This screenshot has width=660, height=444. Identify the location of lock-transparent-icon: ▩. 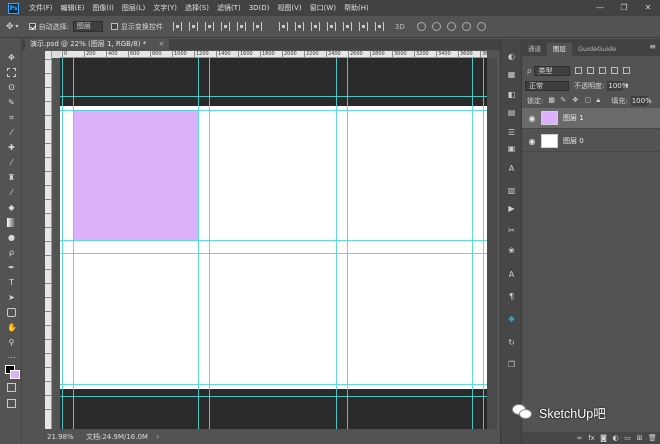
(551, 100).